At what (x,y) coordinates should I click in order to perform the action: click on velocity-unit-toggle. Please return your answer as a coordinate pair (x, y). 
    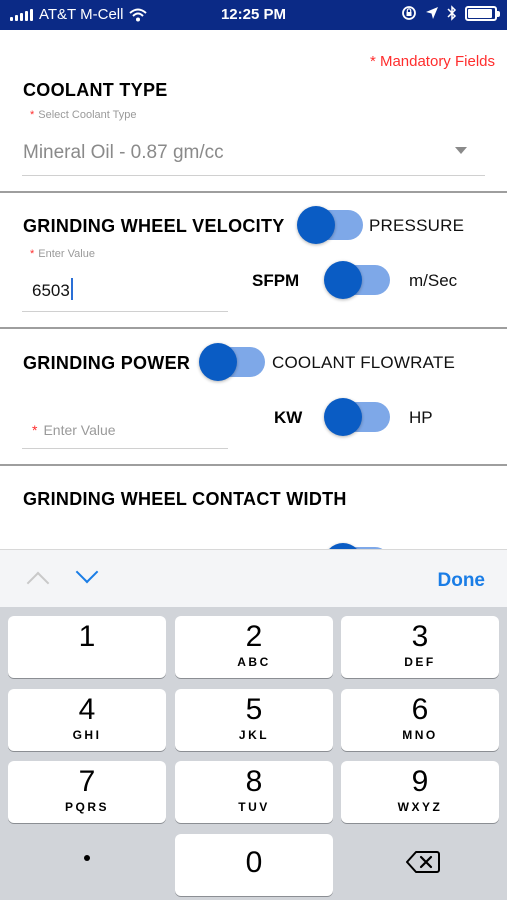
    Looking at the image, I should click on (357, 280).